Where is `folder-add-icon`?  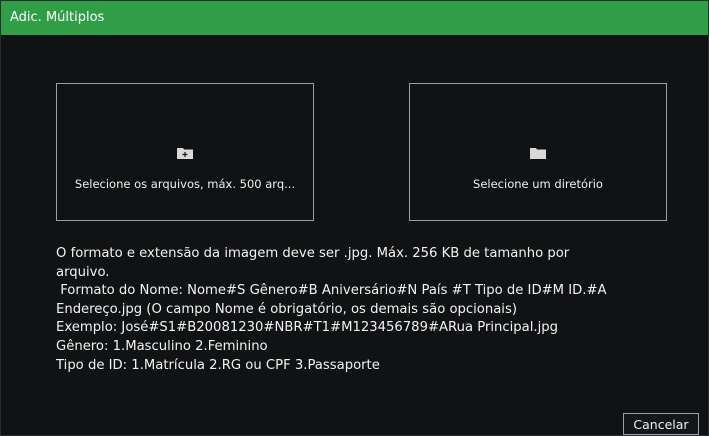
folder-add-icon is located at coordinates (185, 153).